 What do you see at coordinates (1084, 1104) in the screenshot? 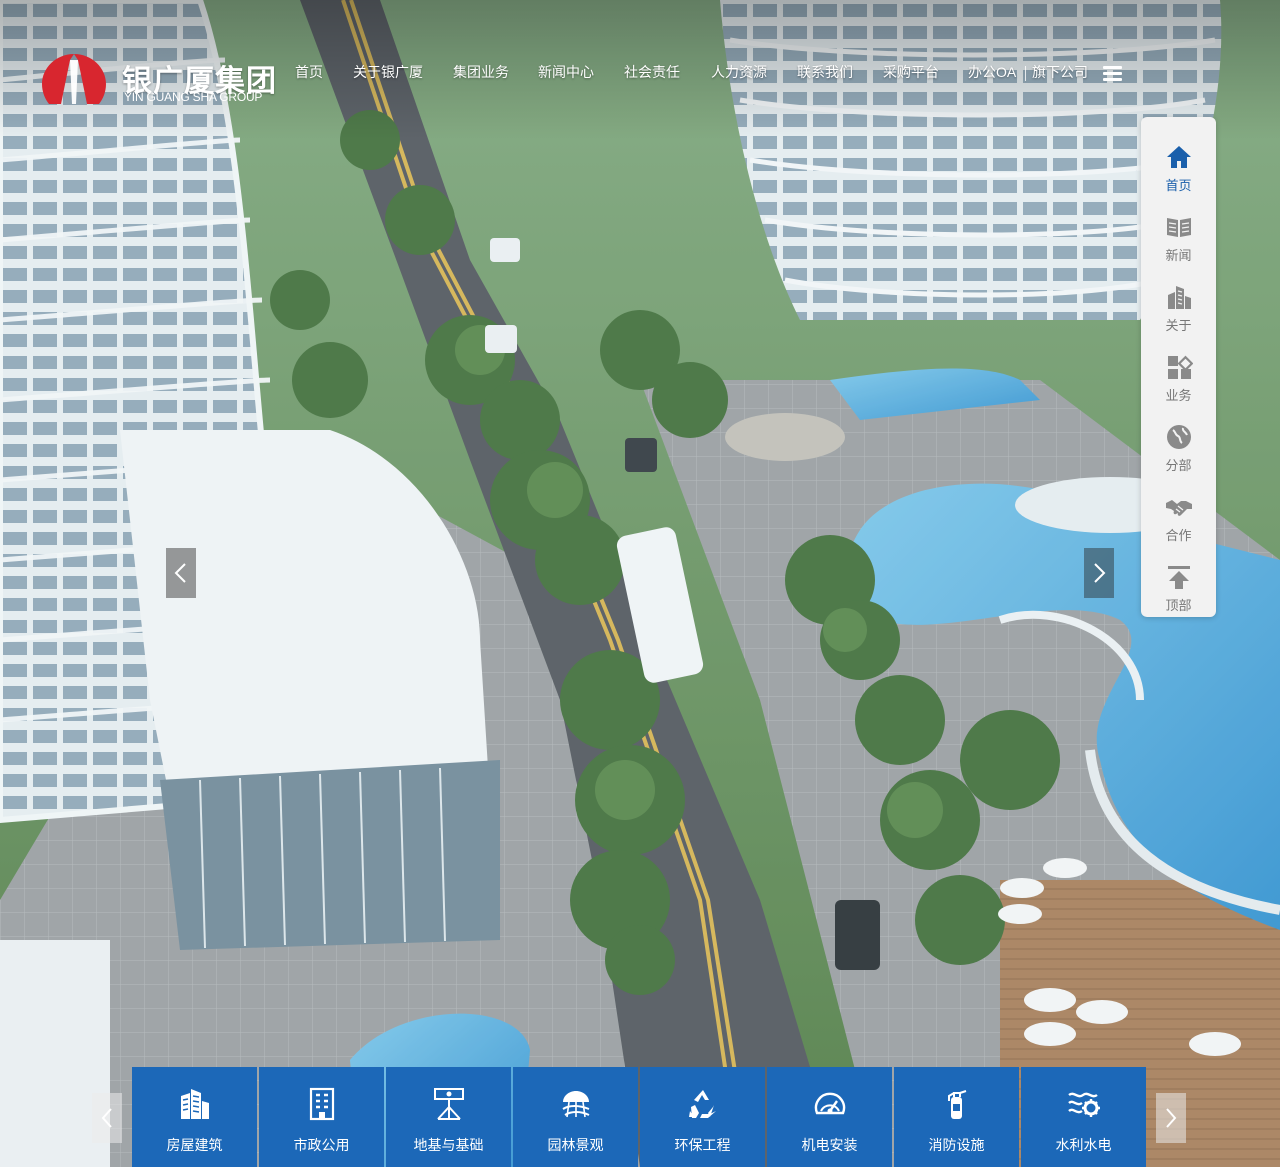
I see `water-gear-icon` at bounding box center [1084, 1104].